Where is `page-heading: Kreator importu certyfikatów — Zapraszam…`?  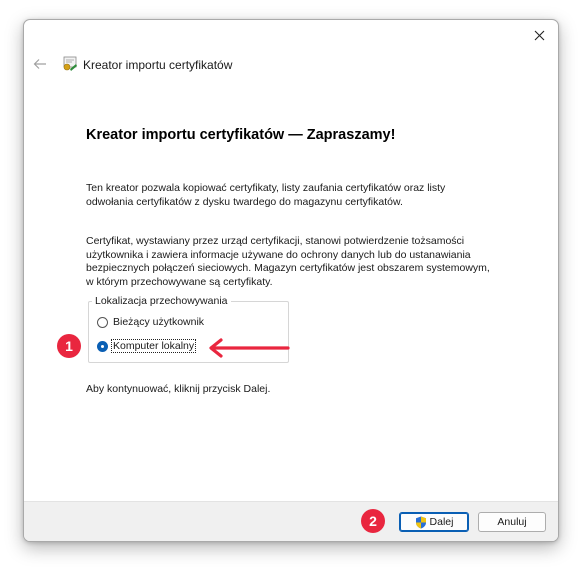 page-heading: Kreator importu certyfikatów — Zapraszam… is located at coordinates (241, 135).